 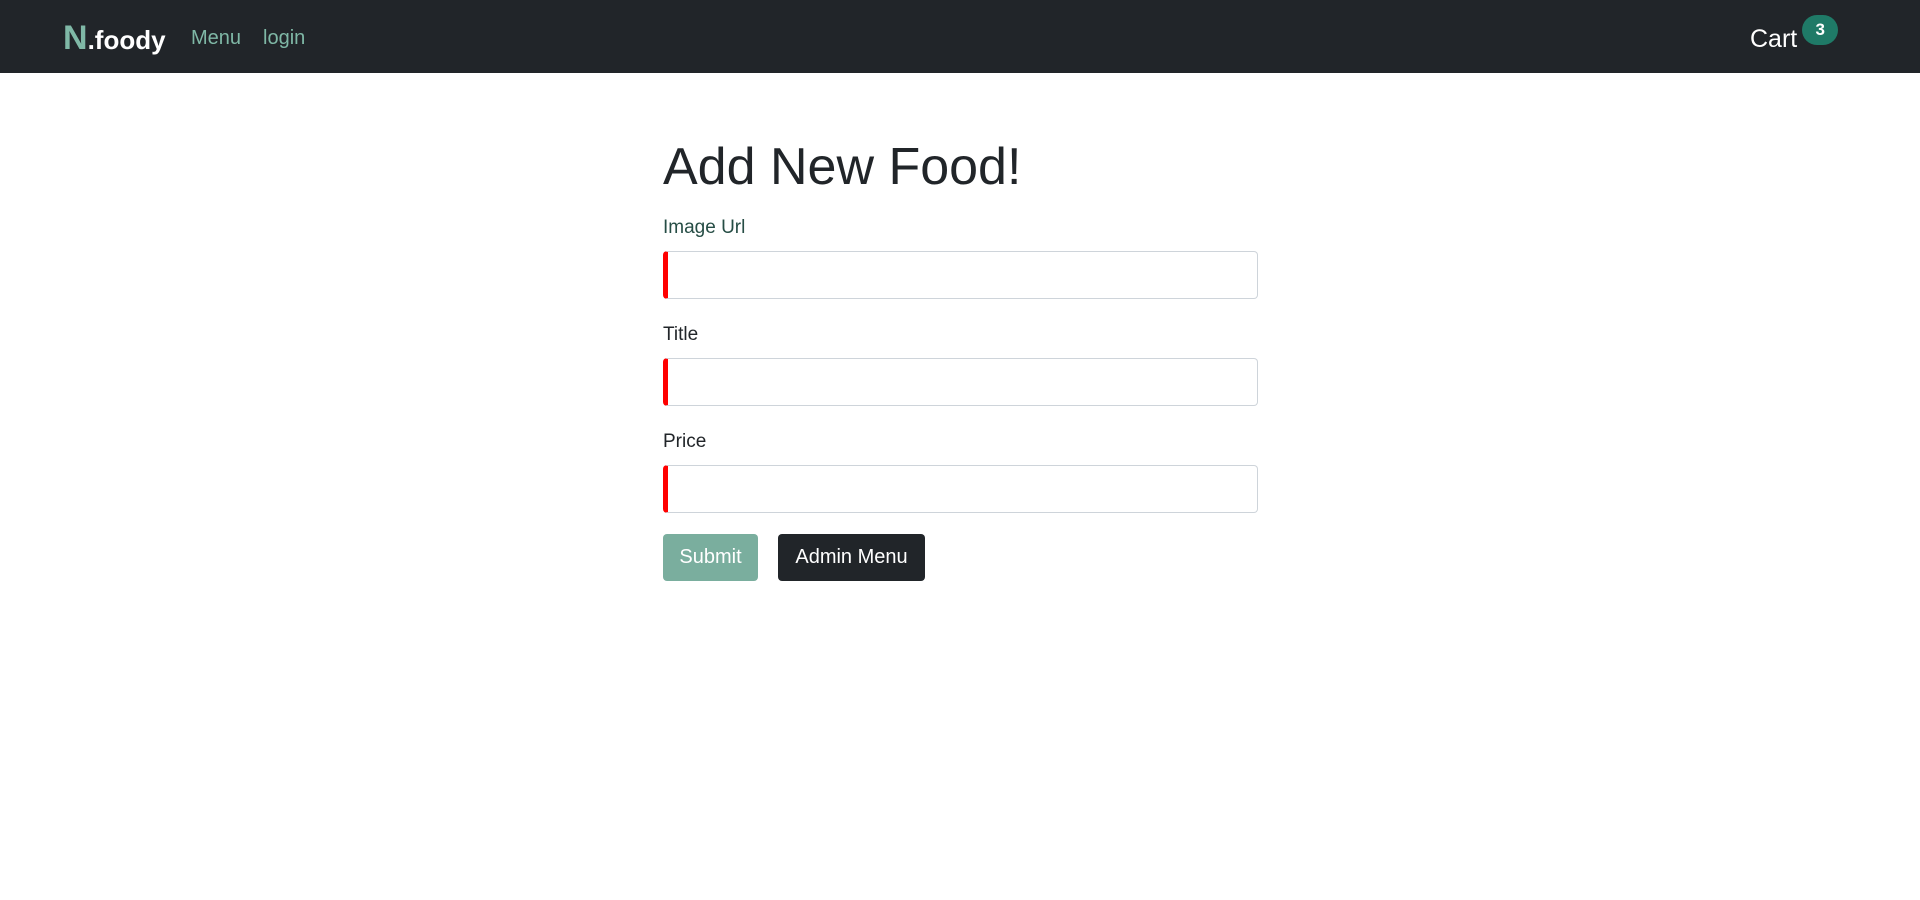 What do you see at coordinates (75, 38) in the screenshot?
I see `brand-letter: N` at bounding box center [75, 38].